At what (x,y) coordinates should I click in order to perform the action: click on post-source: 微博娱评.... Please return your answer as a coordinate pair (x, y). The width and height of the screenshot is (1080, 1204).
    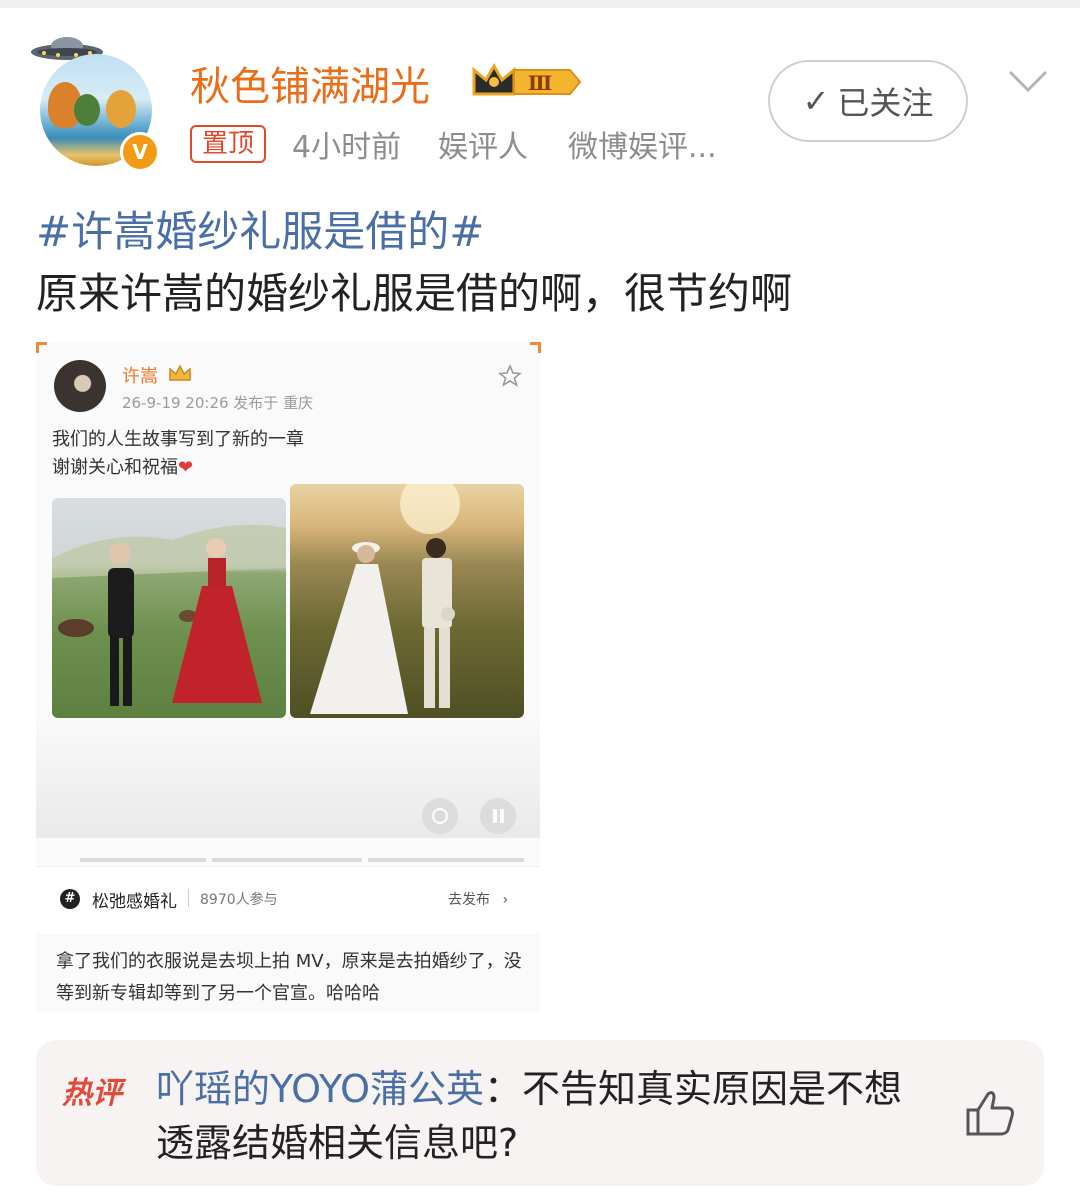
    Looking at the image, I should click on (642, 144).